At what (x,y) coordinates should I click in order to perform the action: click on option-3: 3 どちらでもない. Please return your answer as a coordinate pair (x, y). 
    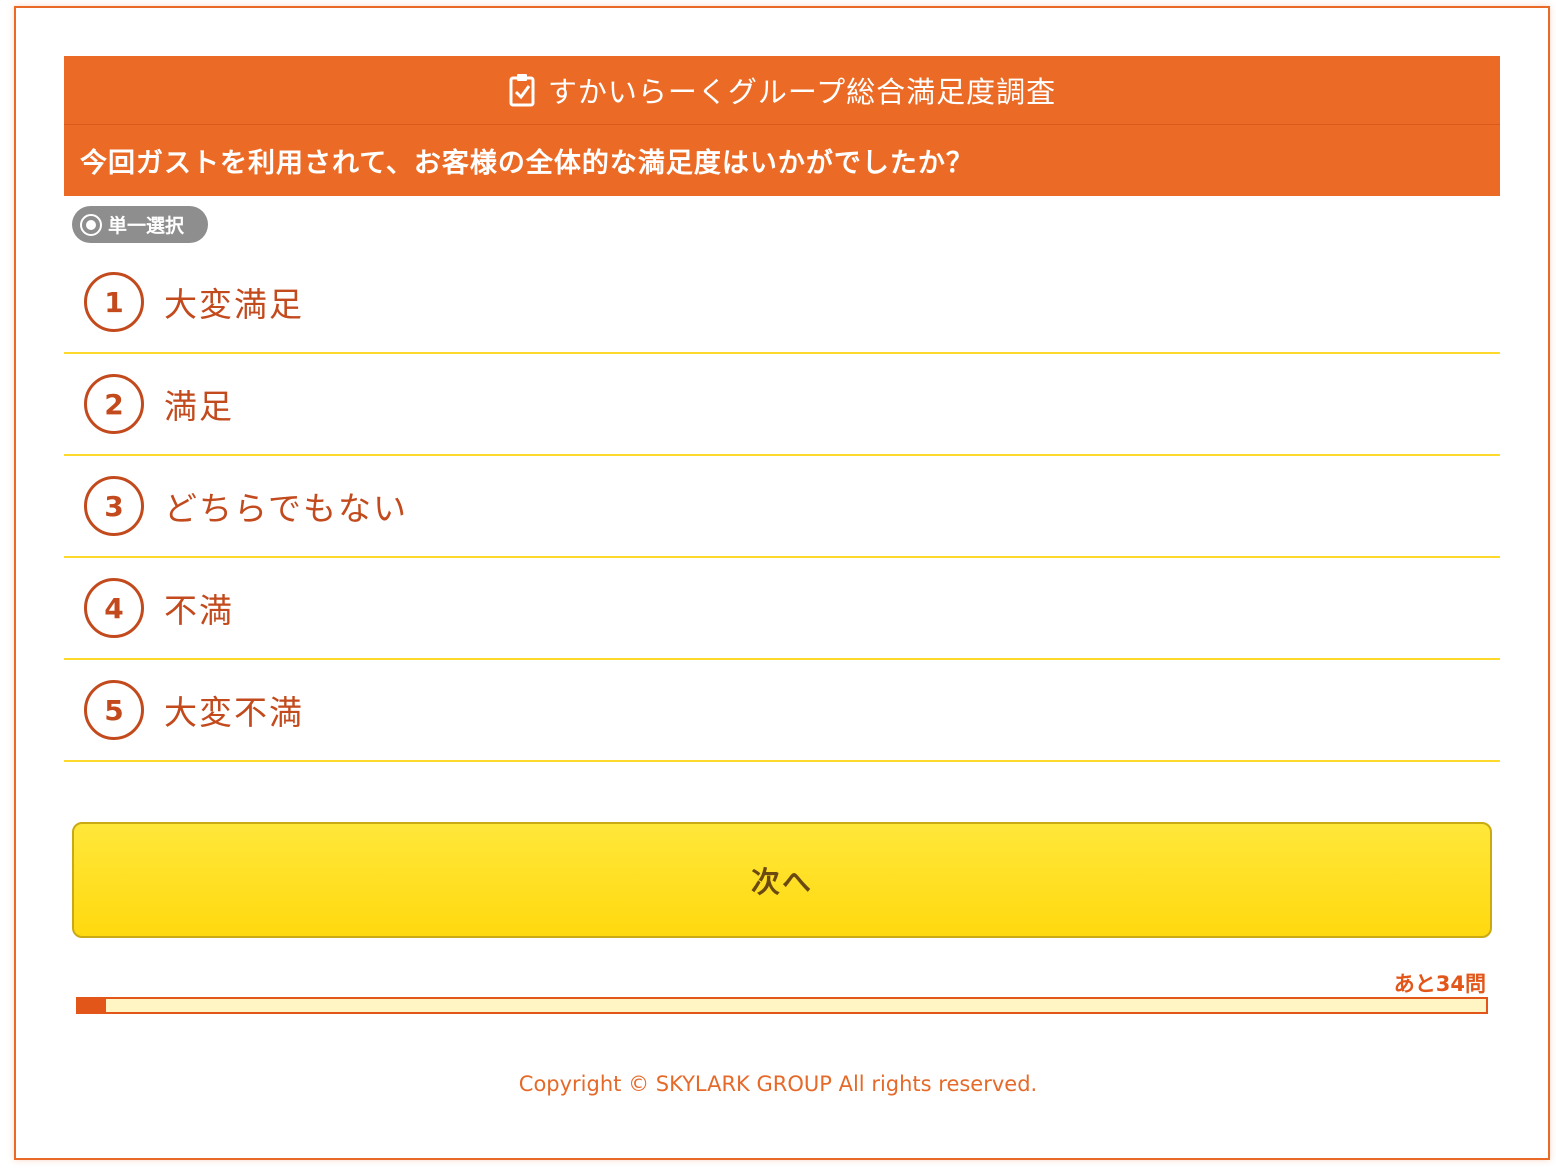
    Looking at the image, I should click on (782, 507).